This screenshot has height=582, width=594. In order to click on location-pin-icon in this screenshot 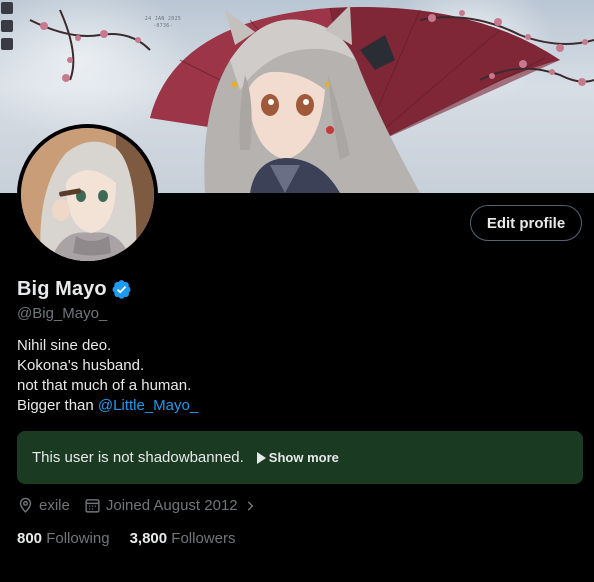, I will do `click(25, 505)`.